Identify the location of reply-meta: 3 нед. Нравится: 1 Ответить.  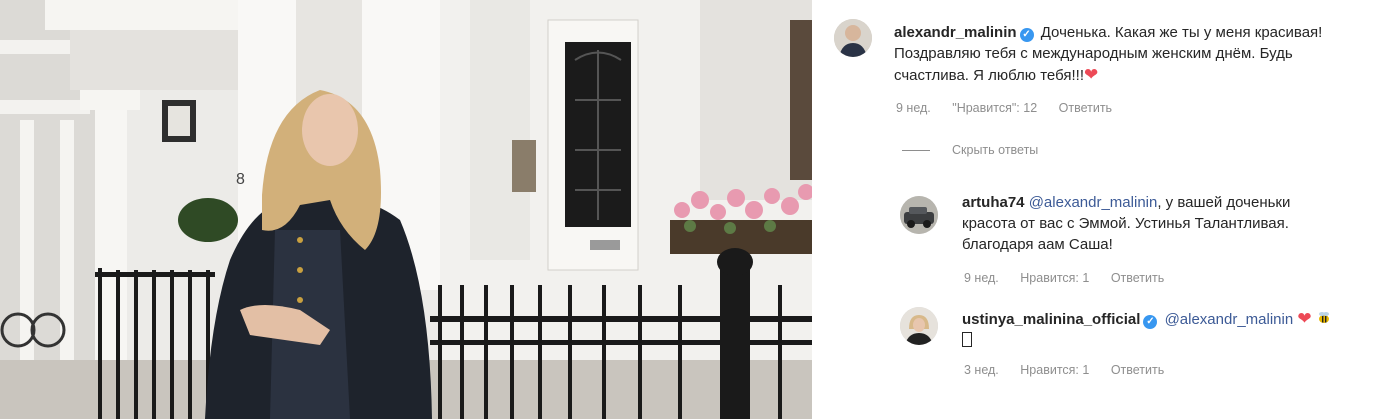
(1073, 370).